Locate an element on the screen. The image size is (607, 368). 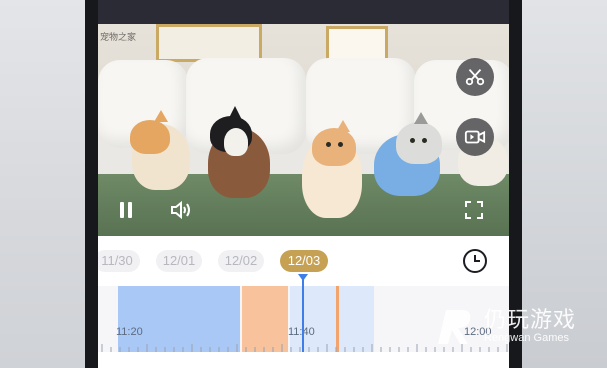
pause-icon is located at coordinates (126, 210).